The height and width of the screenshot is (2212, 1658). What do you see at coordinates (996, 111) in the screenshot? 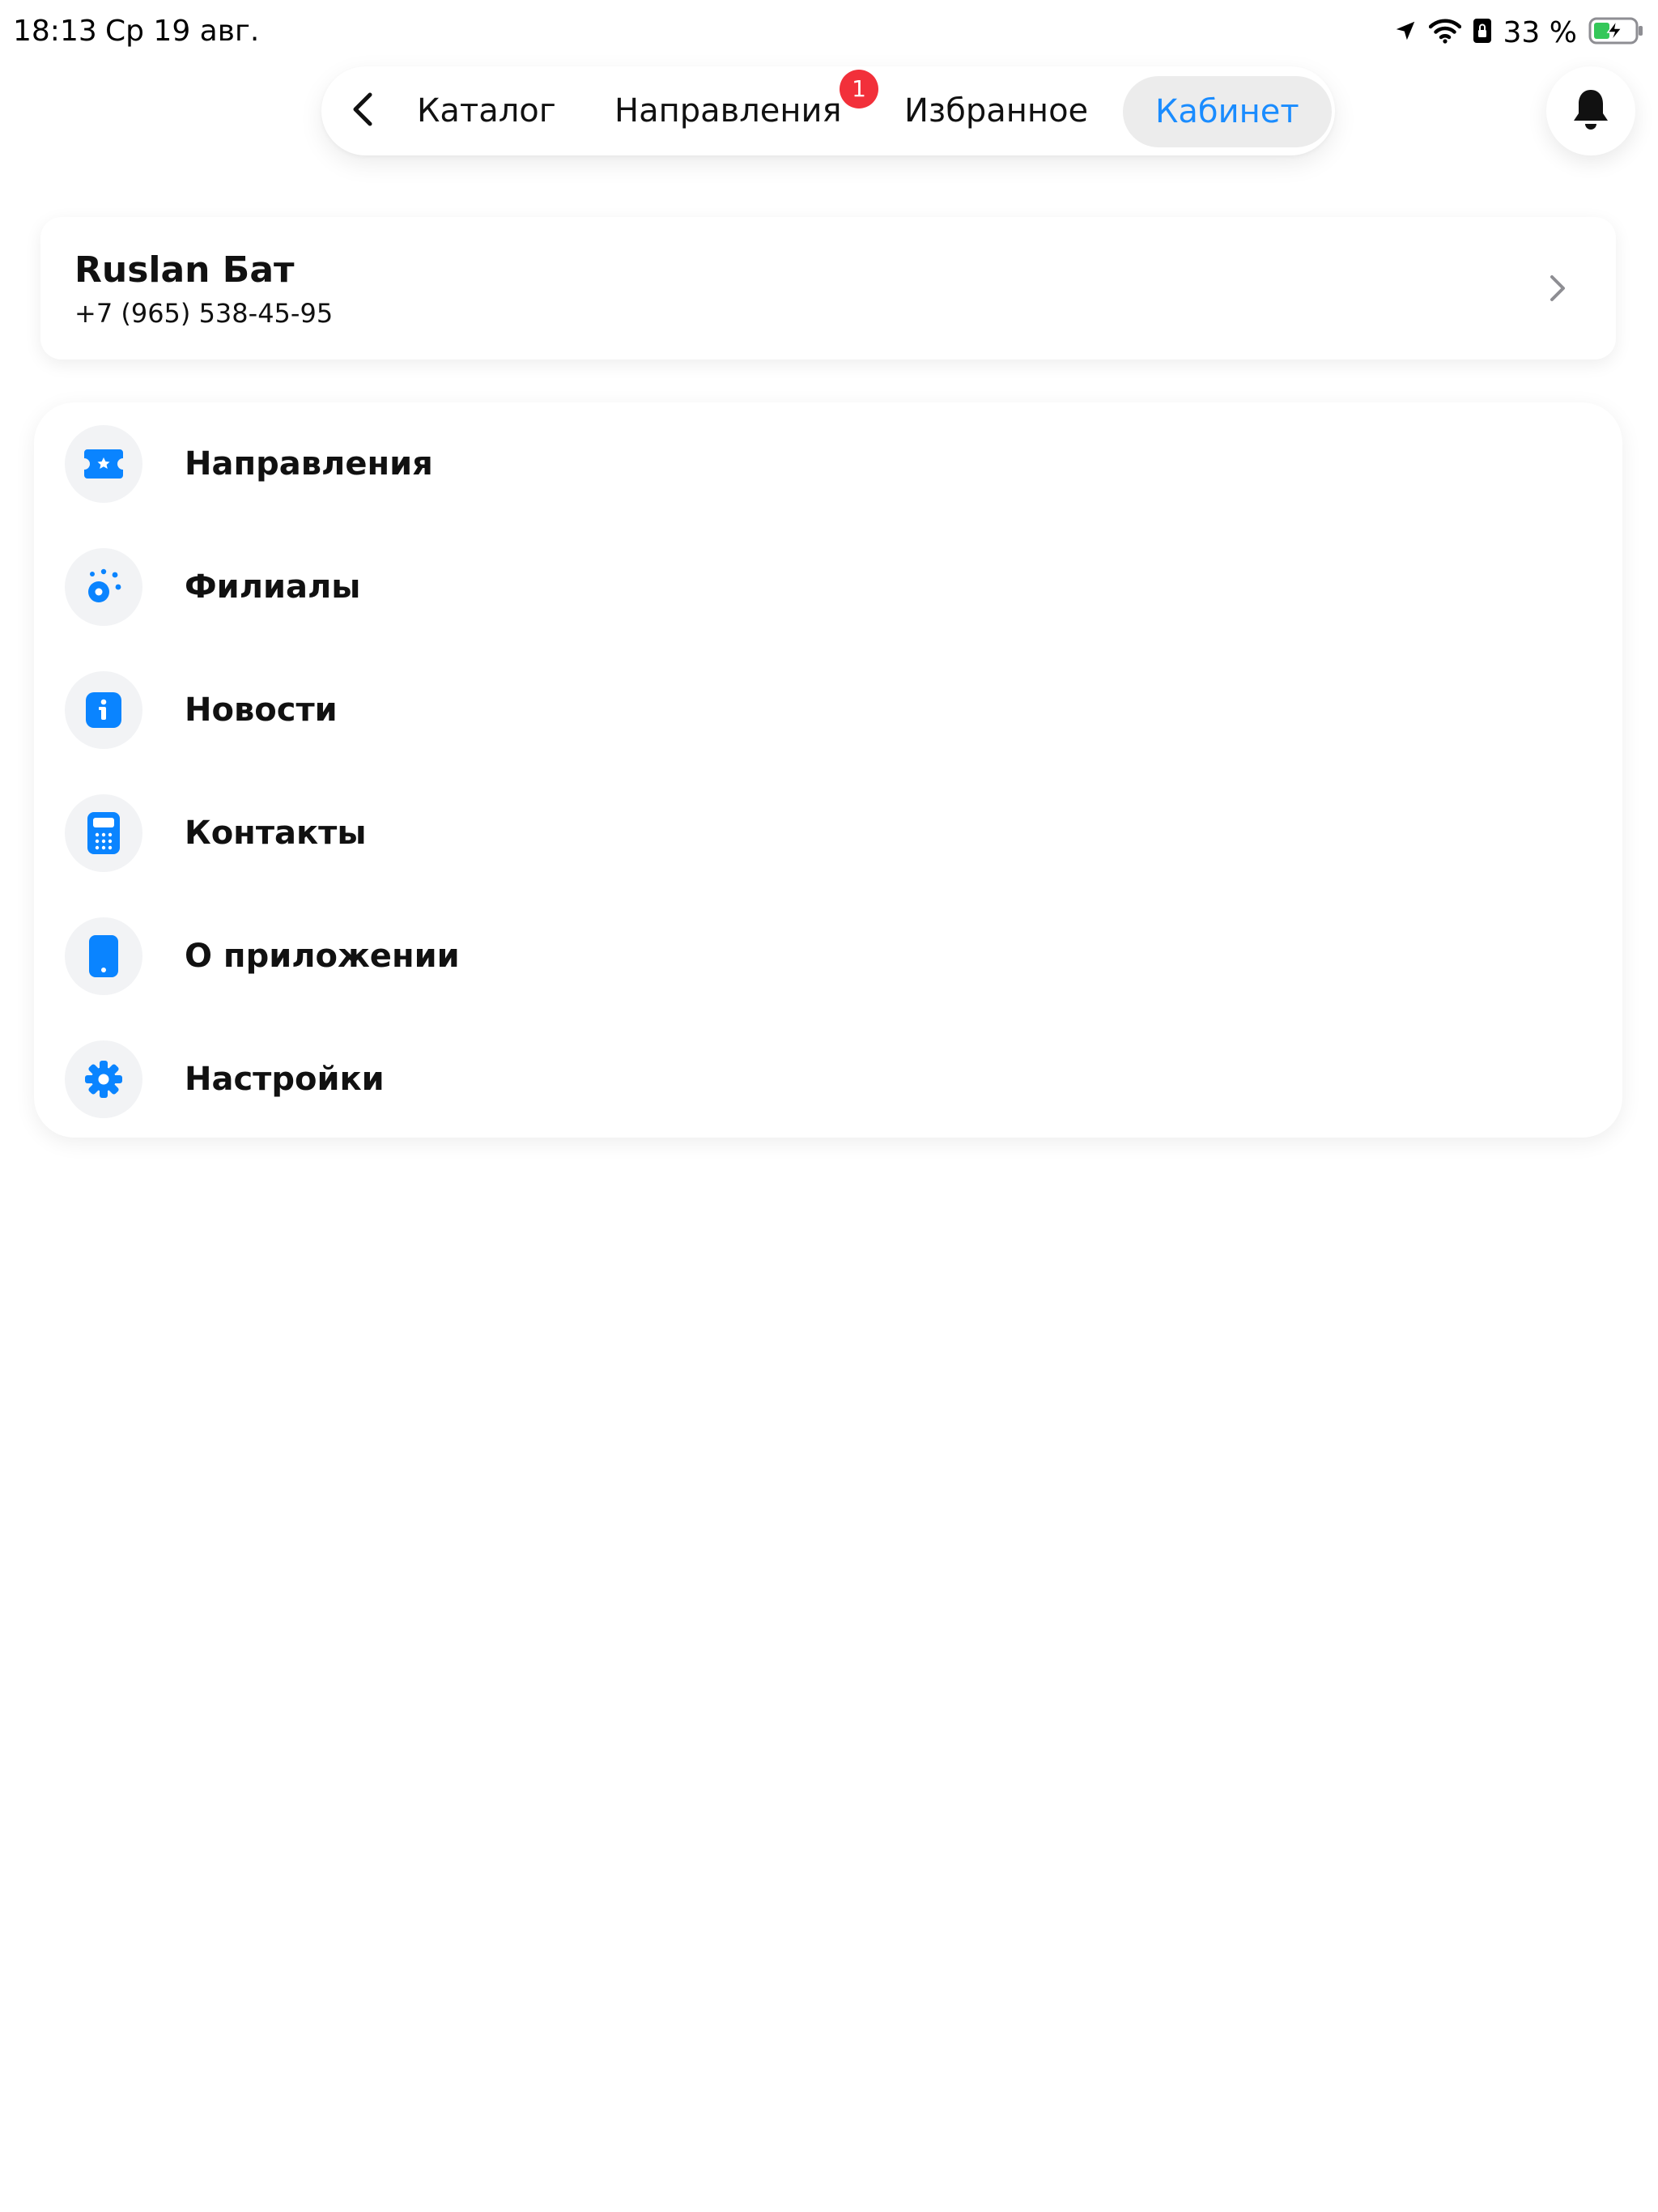
I see `tab-favorites: Избранное` at bounding box center [996, 111].